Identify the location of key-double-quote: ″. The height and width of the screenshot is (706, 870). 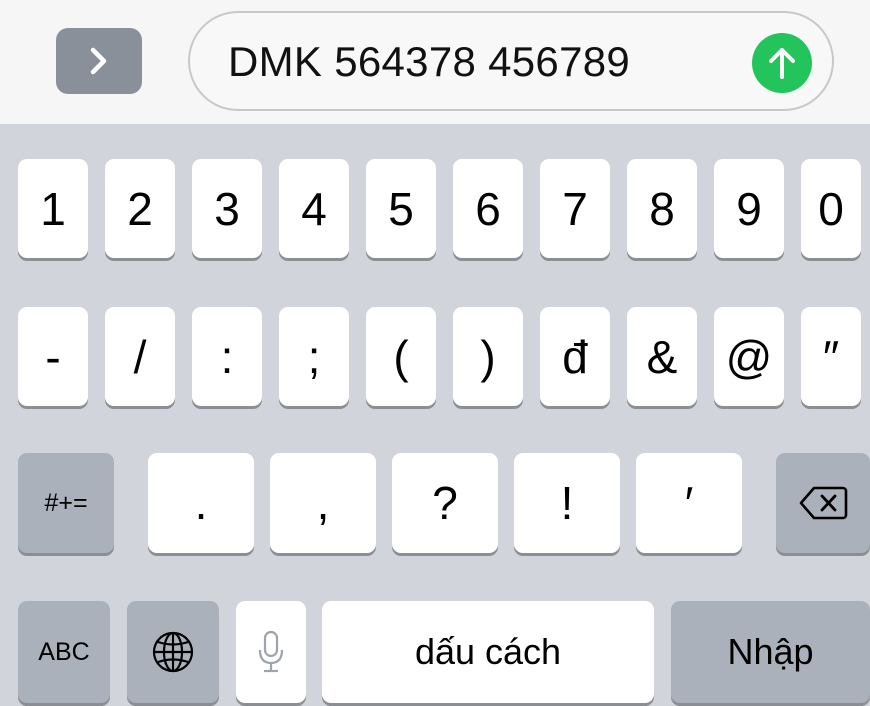
(831, 356).